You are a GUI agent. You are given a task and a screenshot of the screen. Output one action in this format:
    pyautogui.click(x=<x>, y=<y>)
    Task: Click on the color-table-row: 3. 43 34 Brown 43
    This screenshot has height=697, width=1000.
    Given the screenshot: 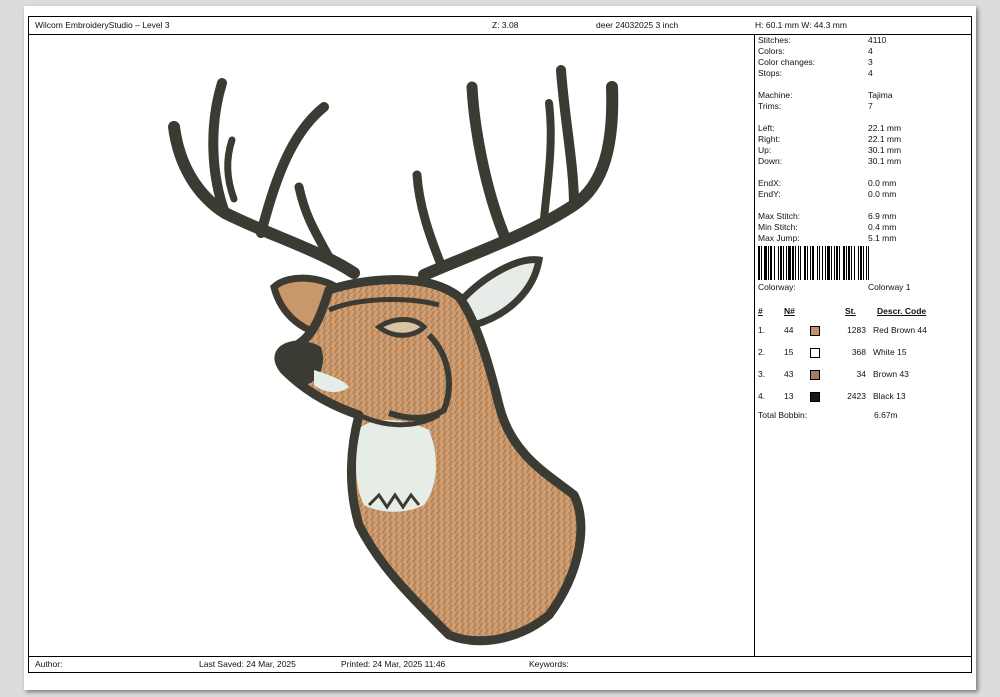 What is the action you would take?
    pyautogui.click(x=864, y=375)
    